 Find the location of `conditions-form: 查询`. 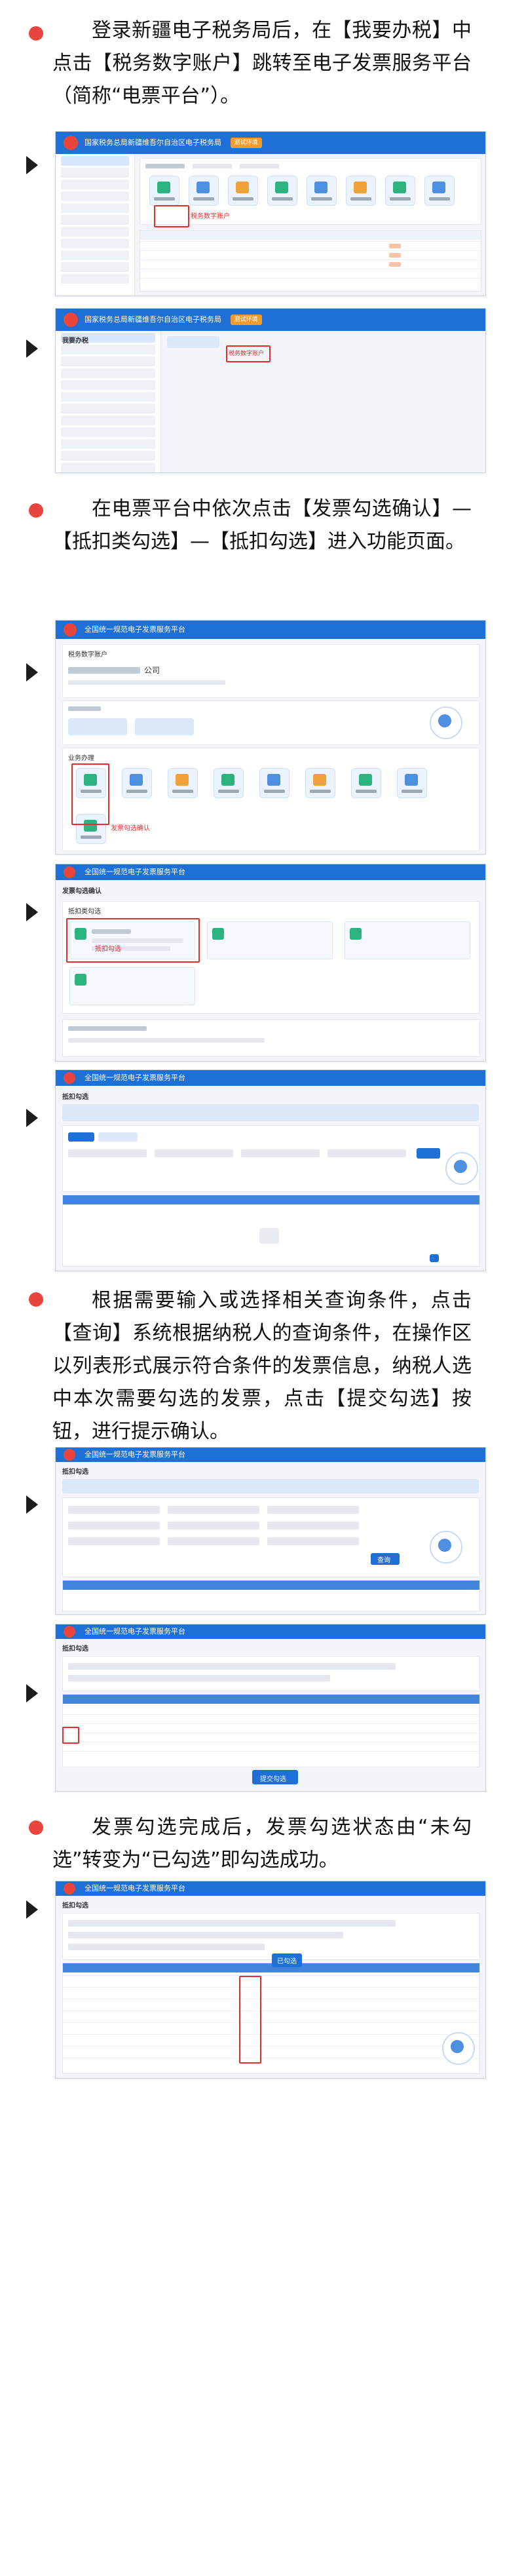

conditions-form: 查询 is located at coordinates (271, 1537).